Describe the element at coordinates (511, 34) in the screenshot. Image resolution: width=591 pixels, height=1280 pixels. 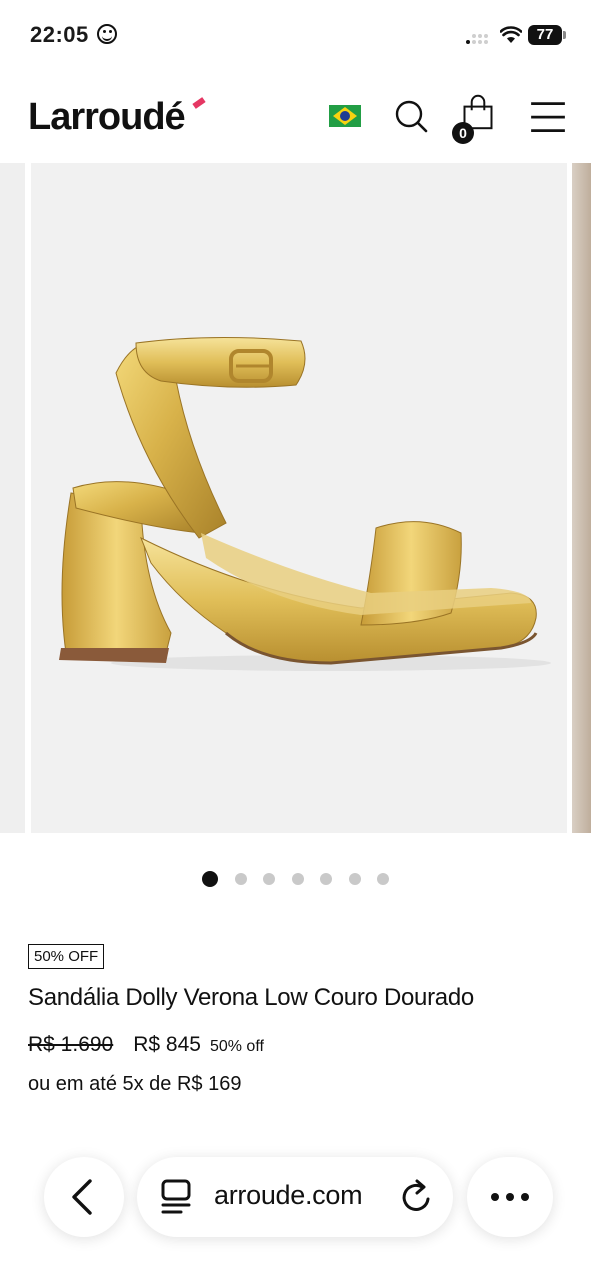
I see `wifi-icon` at that location.